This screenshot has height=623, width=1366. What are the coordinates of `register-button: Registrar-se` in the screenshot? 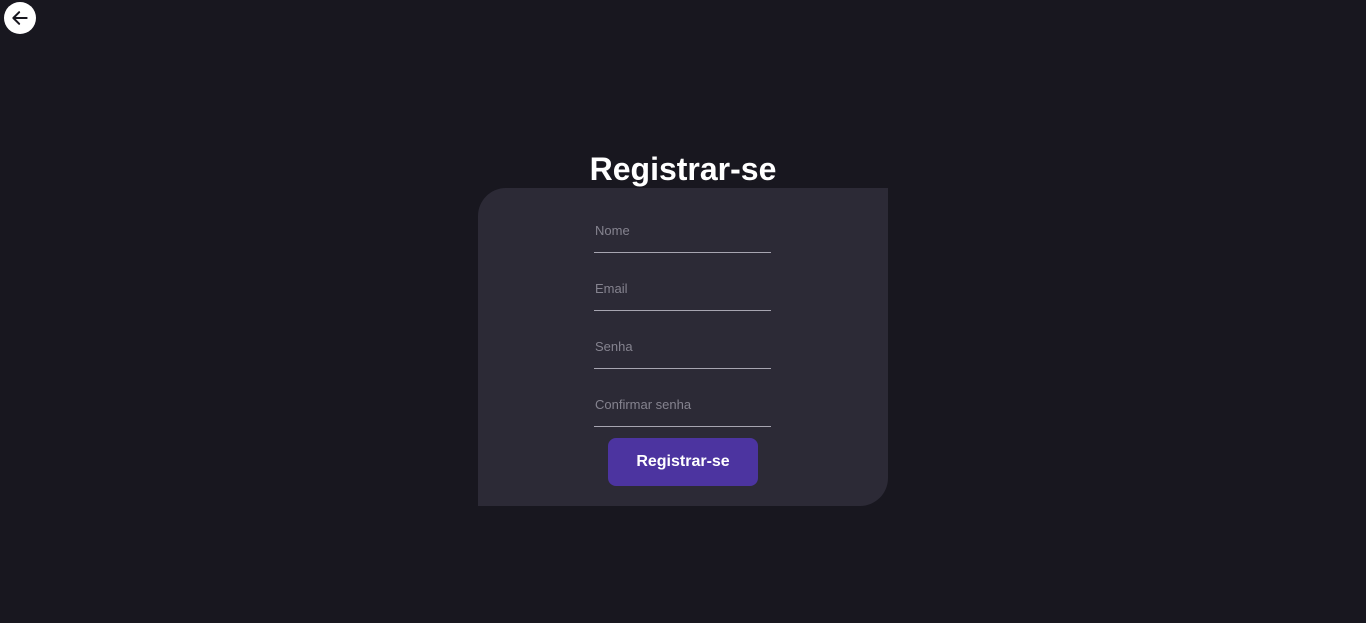 It's located at (683, 462).